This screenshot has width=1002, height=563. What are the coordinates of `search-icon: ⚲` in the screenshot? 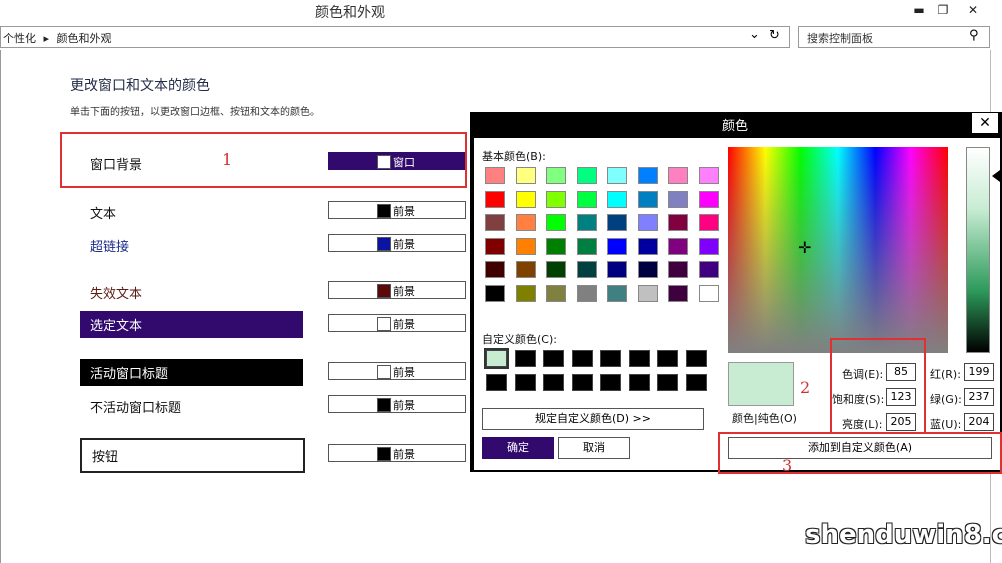 It's located at (974, 35).